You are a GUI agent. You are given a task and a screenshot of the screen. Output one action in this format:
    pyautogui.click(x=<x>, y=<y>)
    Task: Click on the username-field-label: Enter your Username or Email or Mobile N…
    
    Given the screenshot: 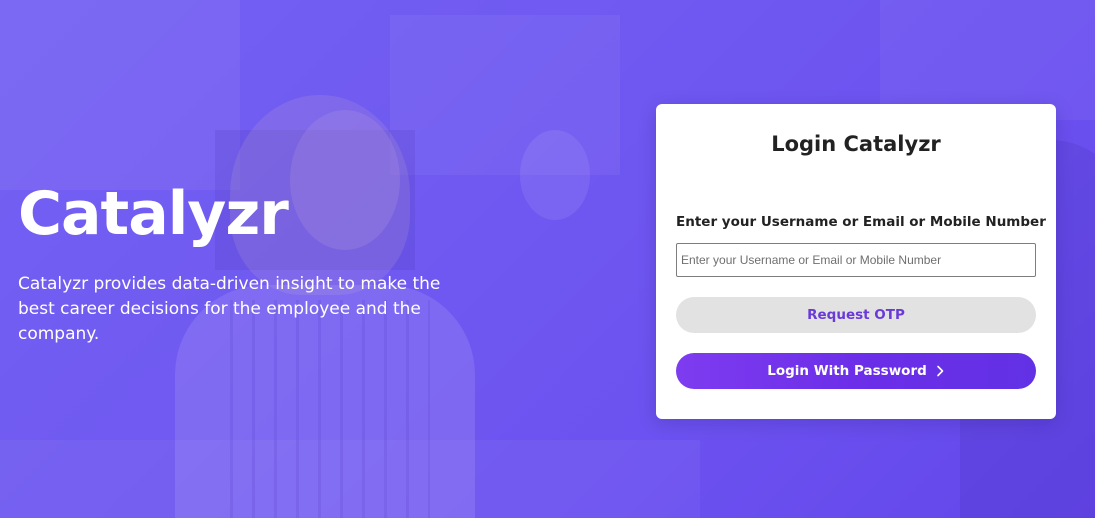 What is the action you would take?
    pyautogui.click(x=861, y=222)
    